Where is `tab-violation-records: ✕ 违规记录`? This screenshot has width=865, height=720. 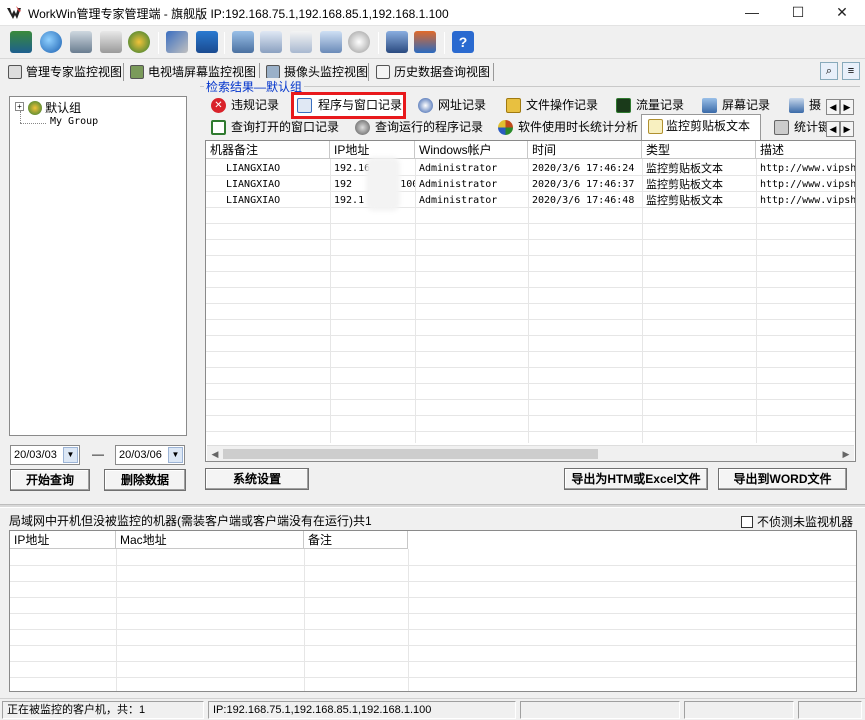
tab-violation-records: ✕ 违规记录 is located at coordinates (243, 106).